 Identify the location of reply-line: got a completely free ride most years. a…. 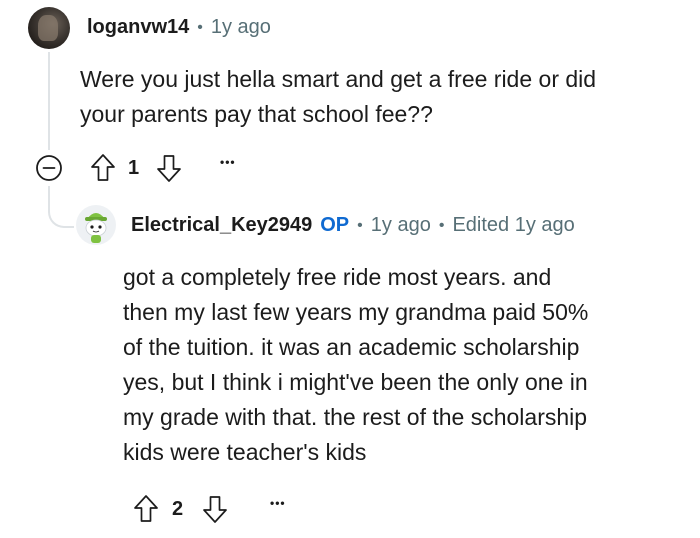
(337, 277).